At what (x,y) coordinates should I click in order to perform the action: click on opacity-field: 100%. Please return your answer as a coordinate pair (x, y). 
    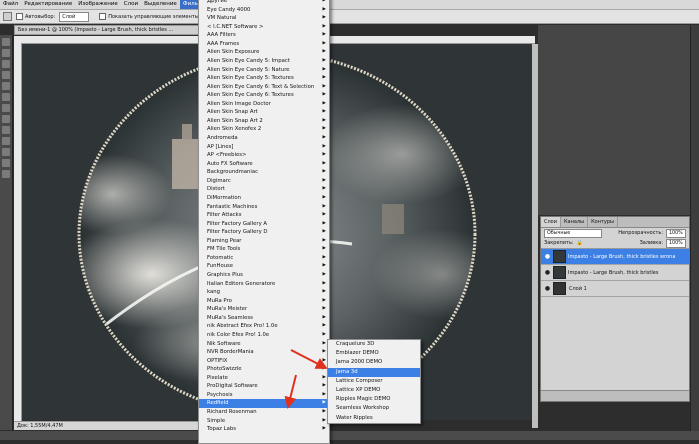
    Looking at the image, I should click on (676, 233).